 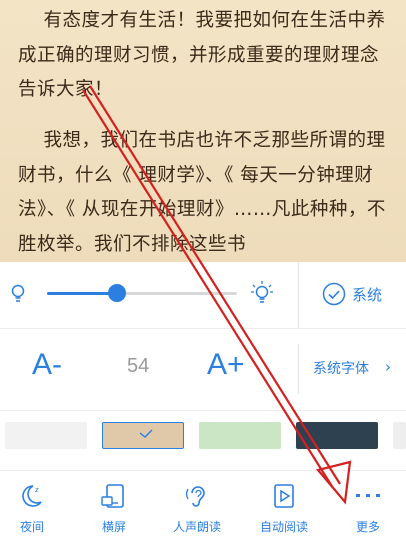 I want to click on ear-icon, so click(x=195, y=496).